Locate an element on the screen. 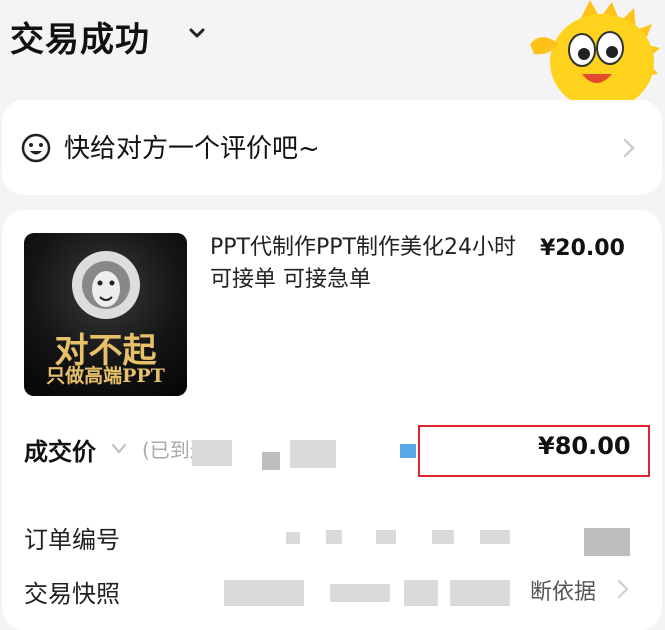 Image resolution: width=665 pixels, height=630 pixels. page-title: 交易成功 is located at coordinates (80, 40).